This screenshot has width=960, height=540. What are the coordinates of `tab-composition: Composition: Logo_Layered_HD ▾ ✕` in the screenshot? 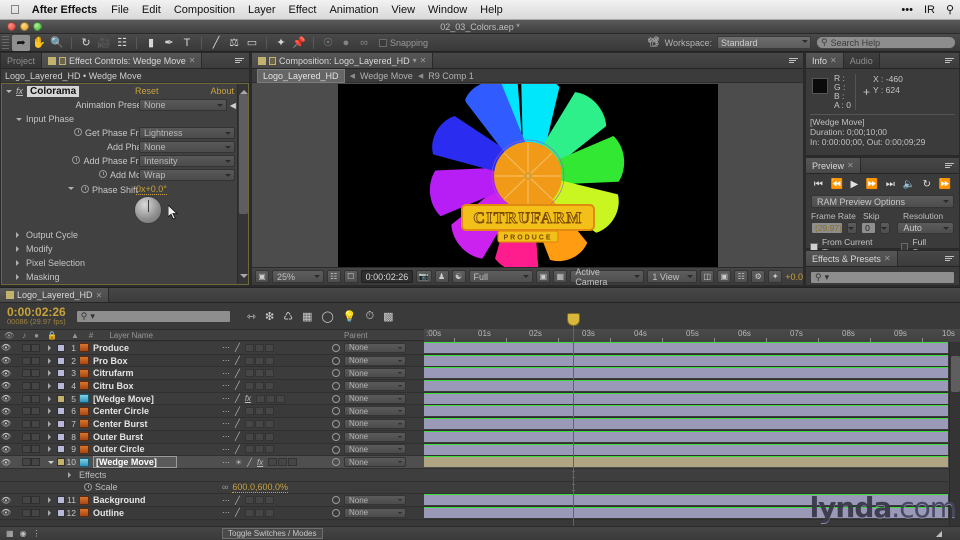 It's located at (343, 60).